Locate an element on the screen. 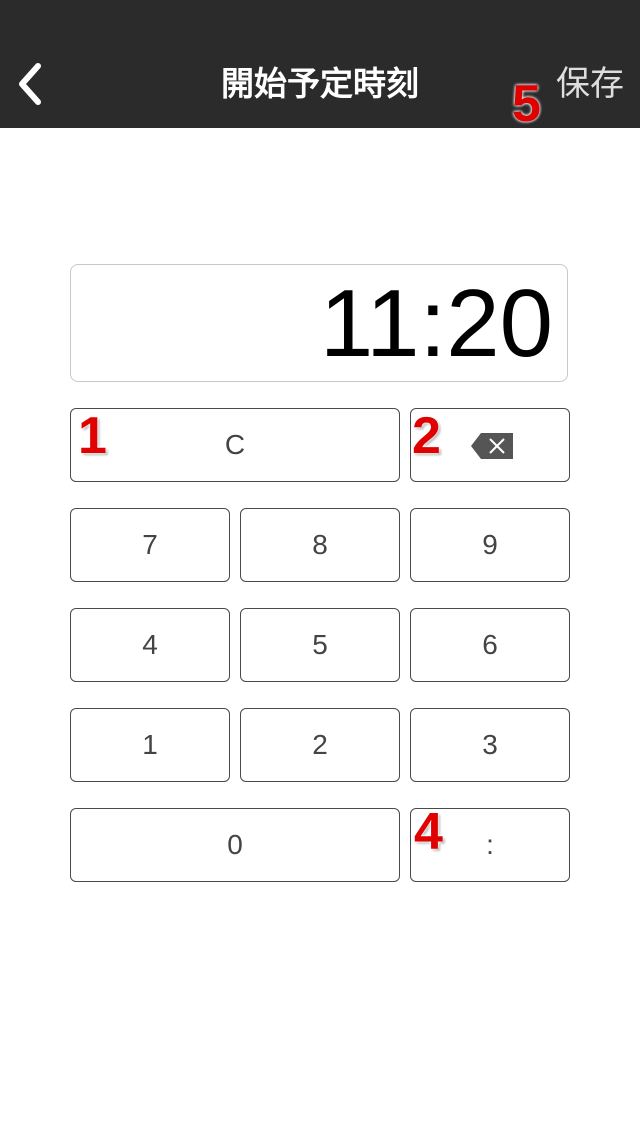 The image size is (640, 1136). annotation-badge-2: 2 is located at coordinates (426, 436).